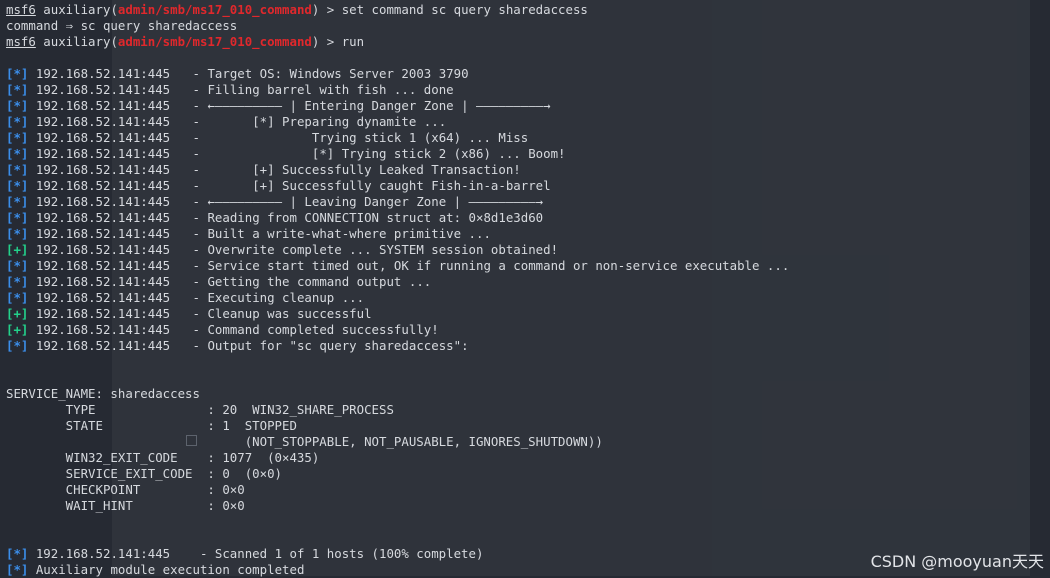 The image size is (1050, 578). What do you see at coordinates (144, 473) in the screenshot?
I see `output-line: SERVICE_EXIT_CODE : 0 (0×0)` at bounding box center [144, 473].